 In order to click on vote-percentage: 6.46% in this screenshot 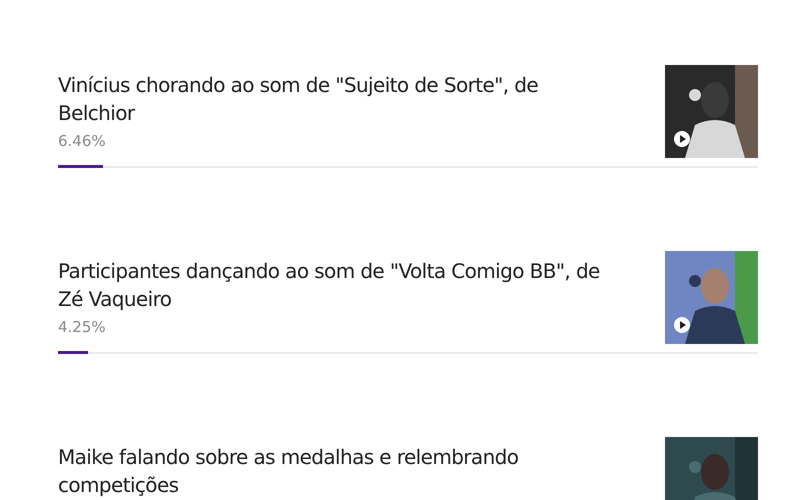, I will do `click(82, 141)`.